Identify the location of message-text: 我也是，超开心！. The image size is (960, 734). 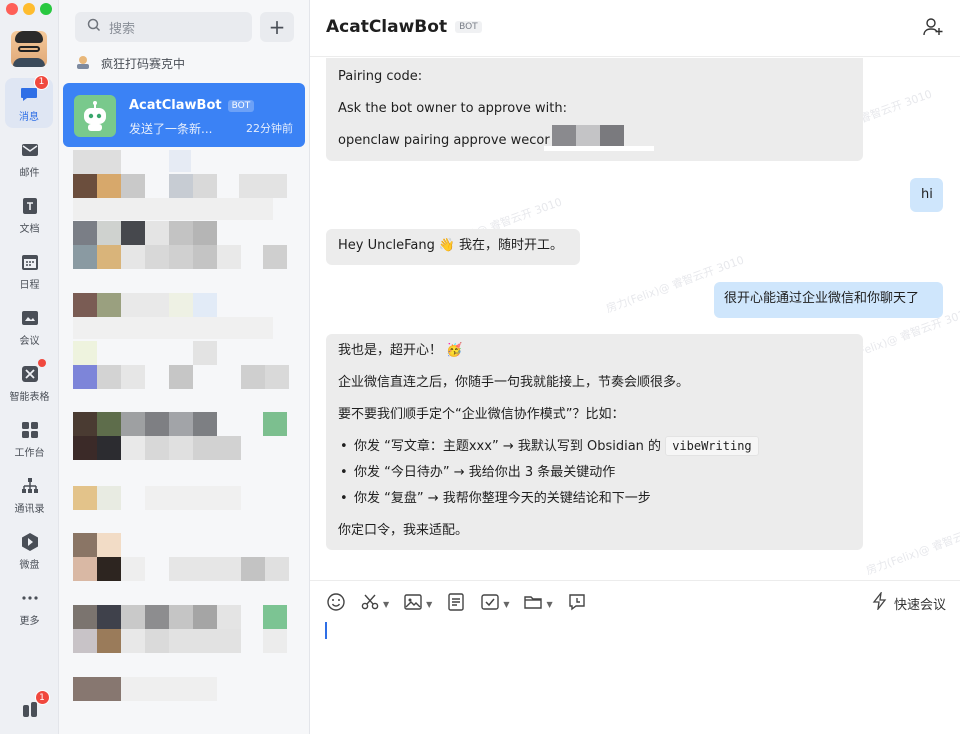
(390, 350).